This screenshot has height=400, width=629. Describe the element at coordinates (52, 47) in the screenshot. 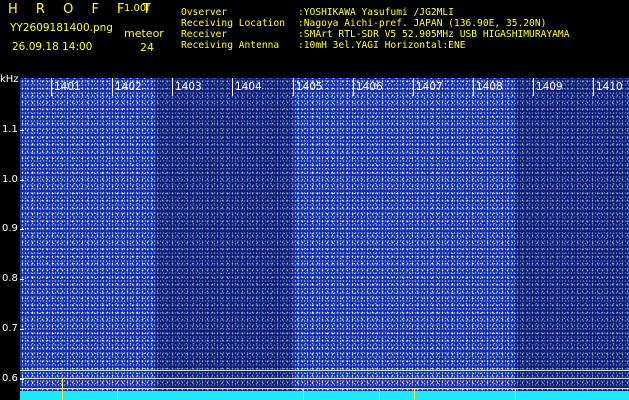

I see `date-time: 26.09.18 14:00` at that location.